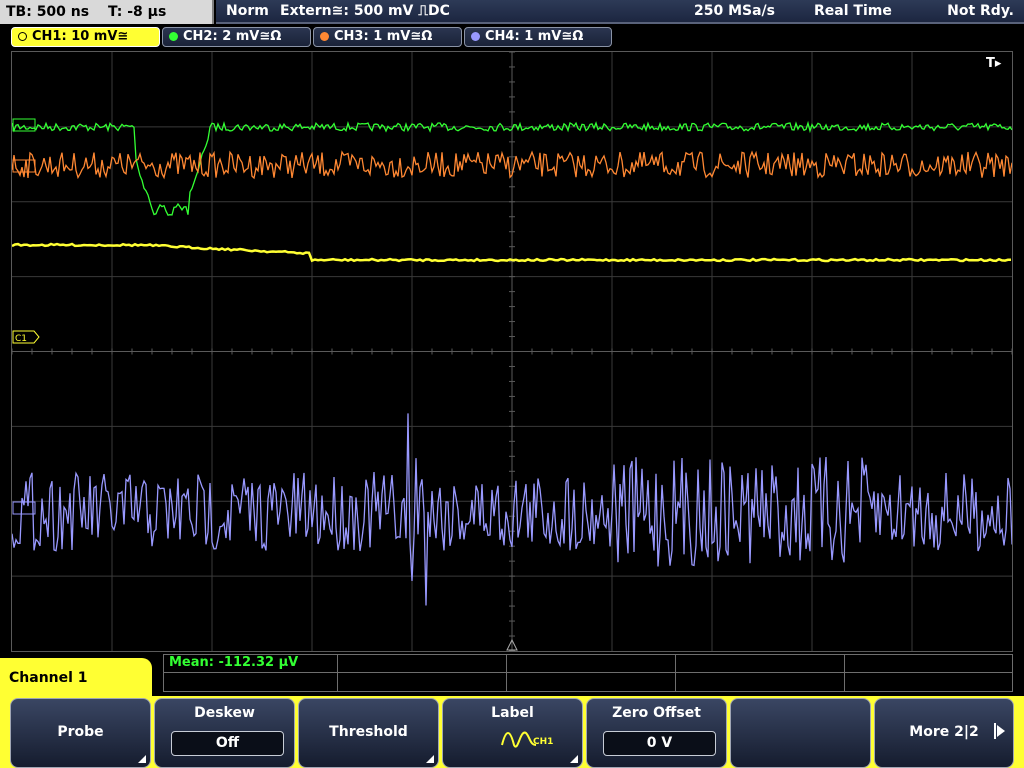  What do you see at coordinates (247, 11) in the screenshot?
I see `trigger-mode: Norm` at bounding box center [247, 11].